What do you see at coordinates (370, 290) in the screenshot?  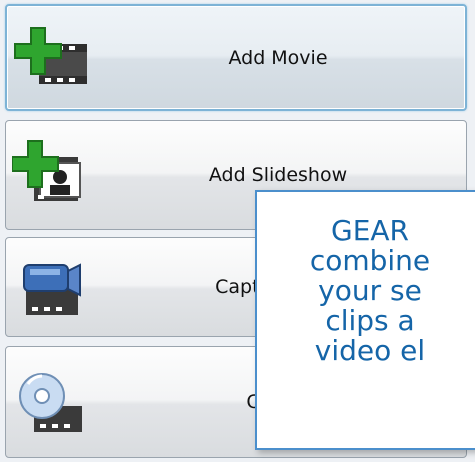 I see `tooltip-text: GEAR combine your se clips a video el` at bounding box center [370, 290].